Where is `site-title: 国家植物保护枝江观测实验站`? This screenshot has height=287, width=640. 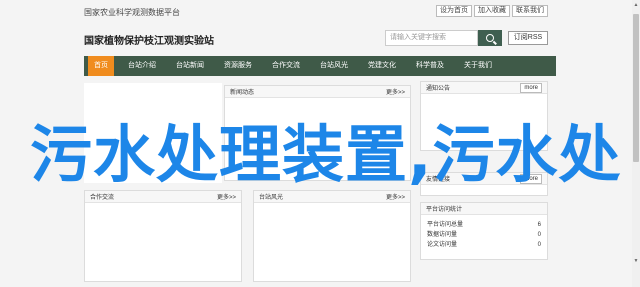
site-title: 国家植物保护枝江观测实验站 is located at coordinates (149, 41).